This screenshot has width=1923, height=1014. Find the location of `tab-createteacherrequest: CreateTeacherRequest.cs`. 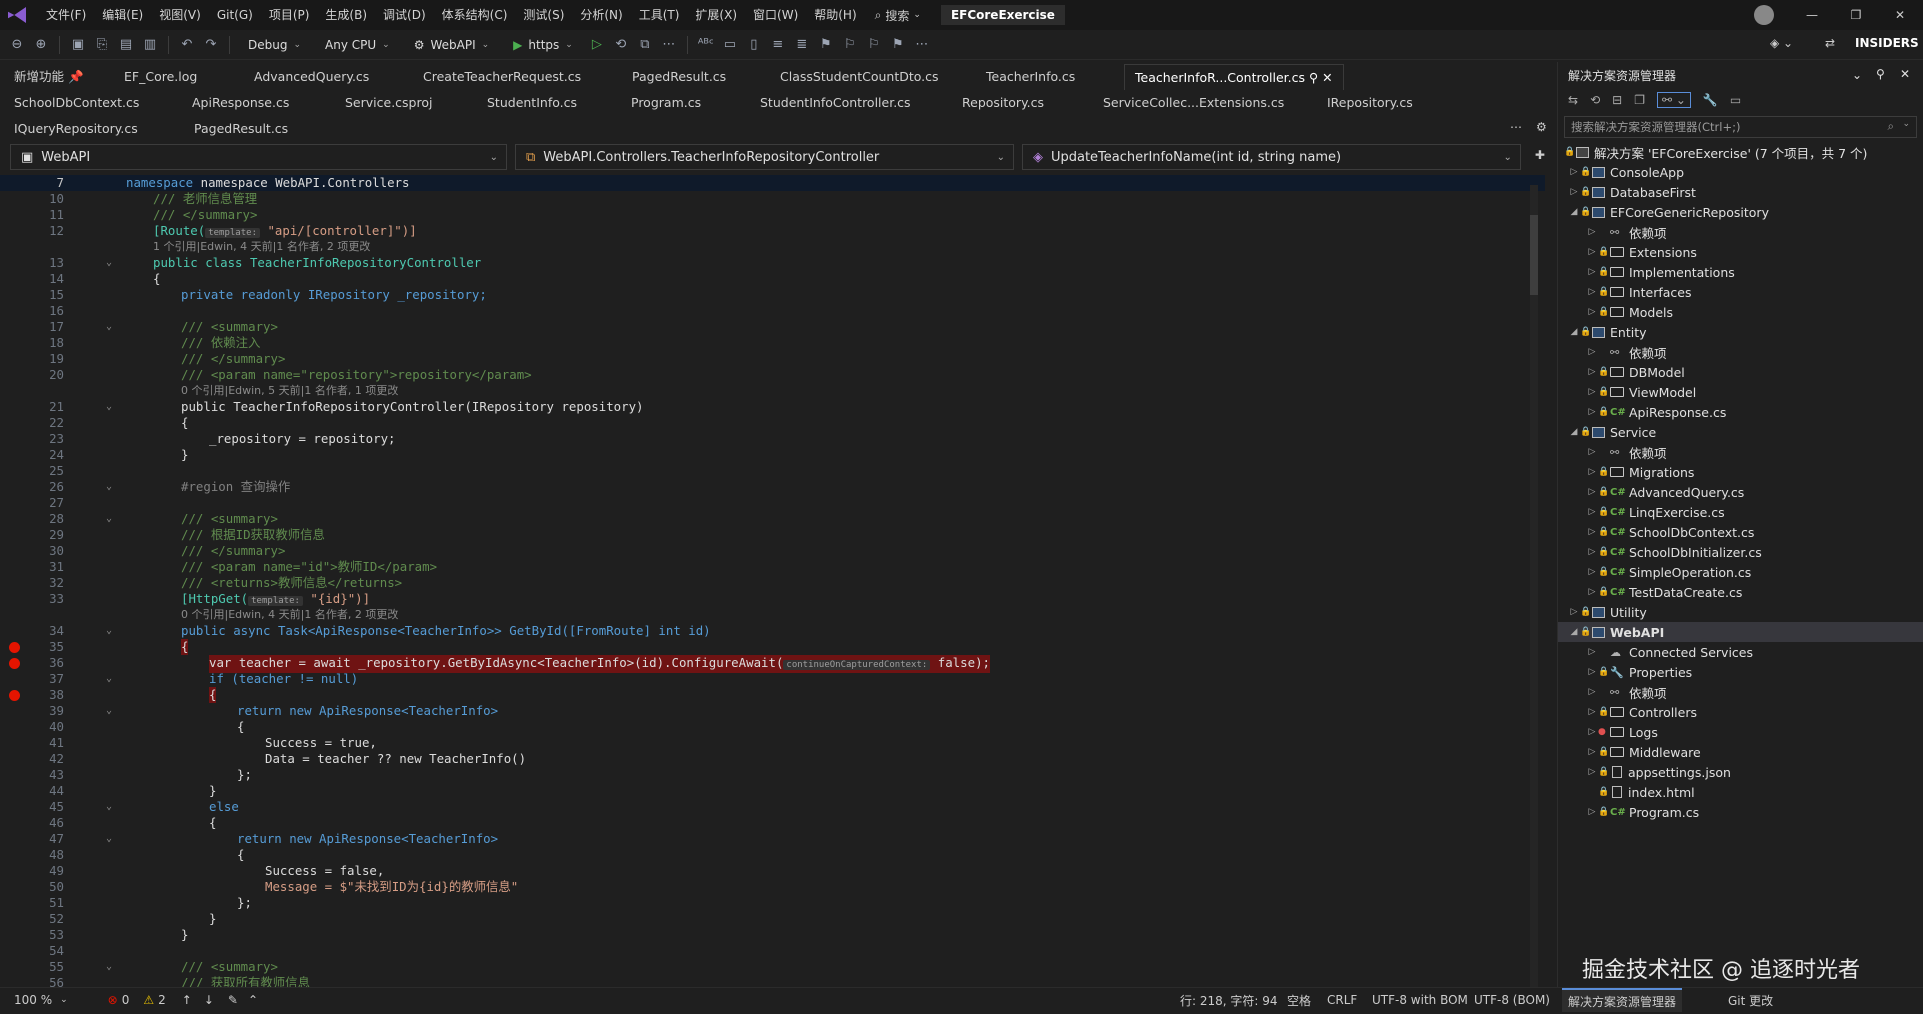

tab-createteacherrequest: CreateTeacherRequest.cs is located at coordinates (502, 77).